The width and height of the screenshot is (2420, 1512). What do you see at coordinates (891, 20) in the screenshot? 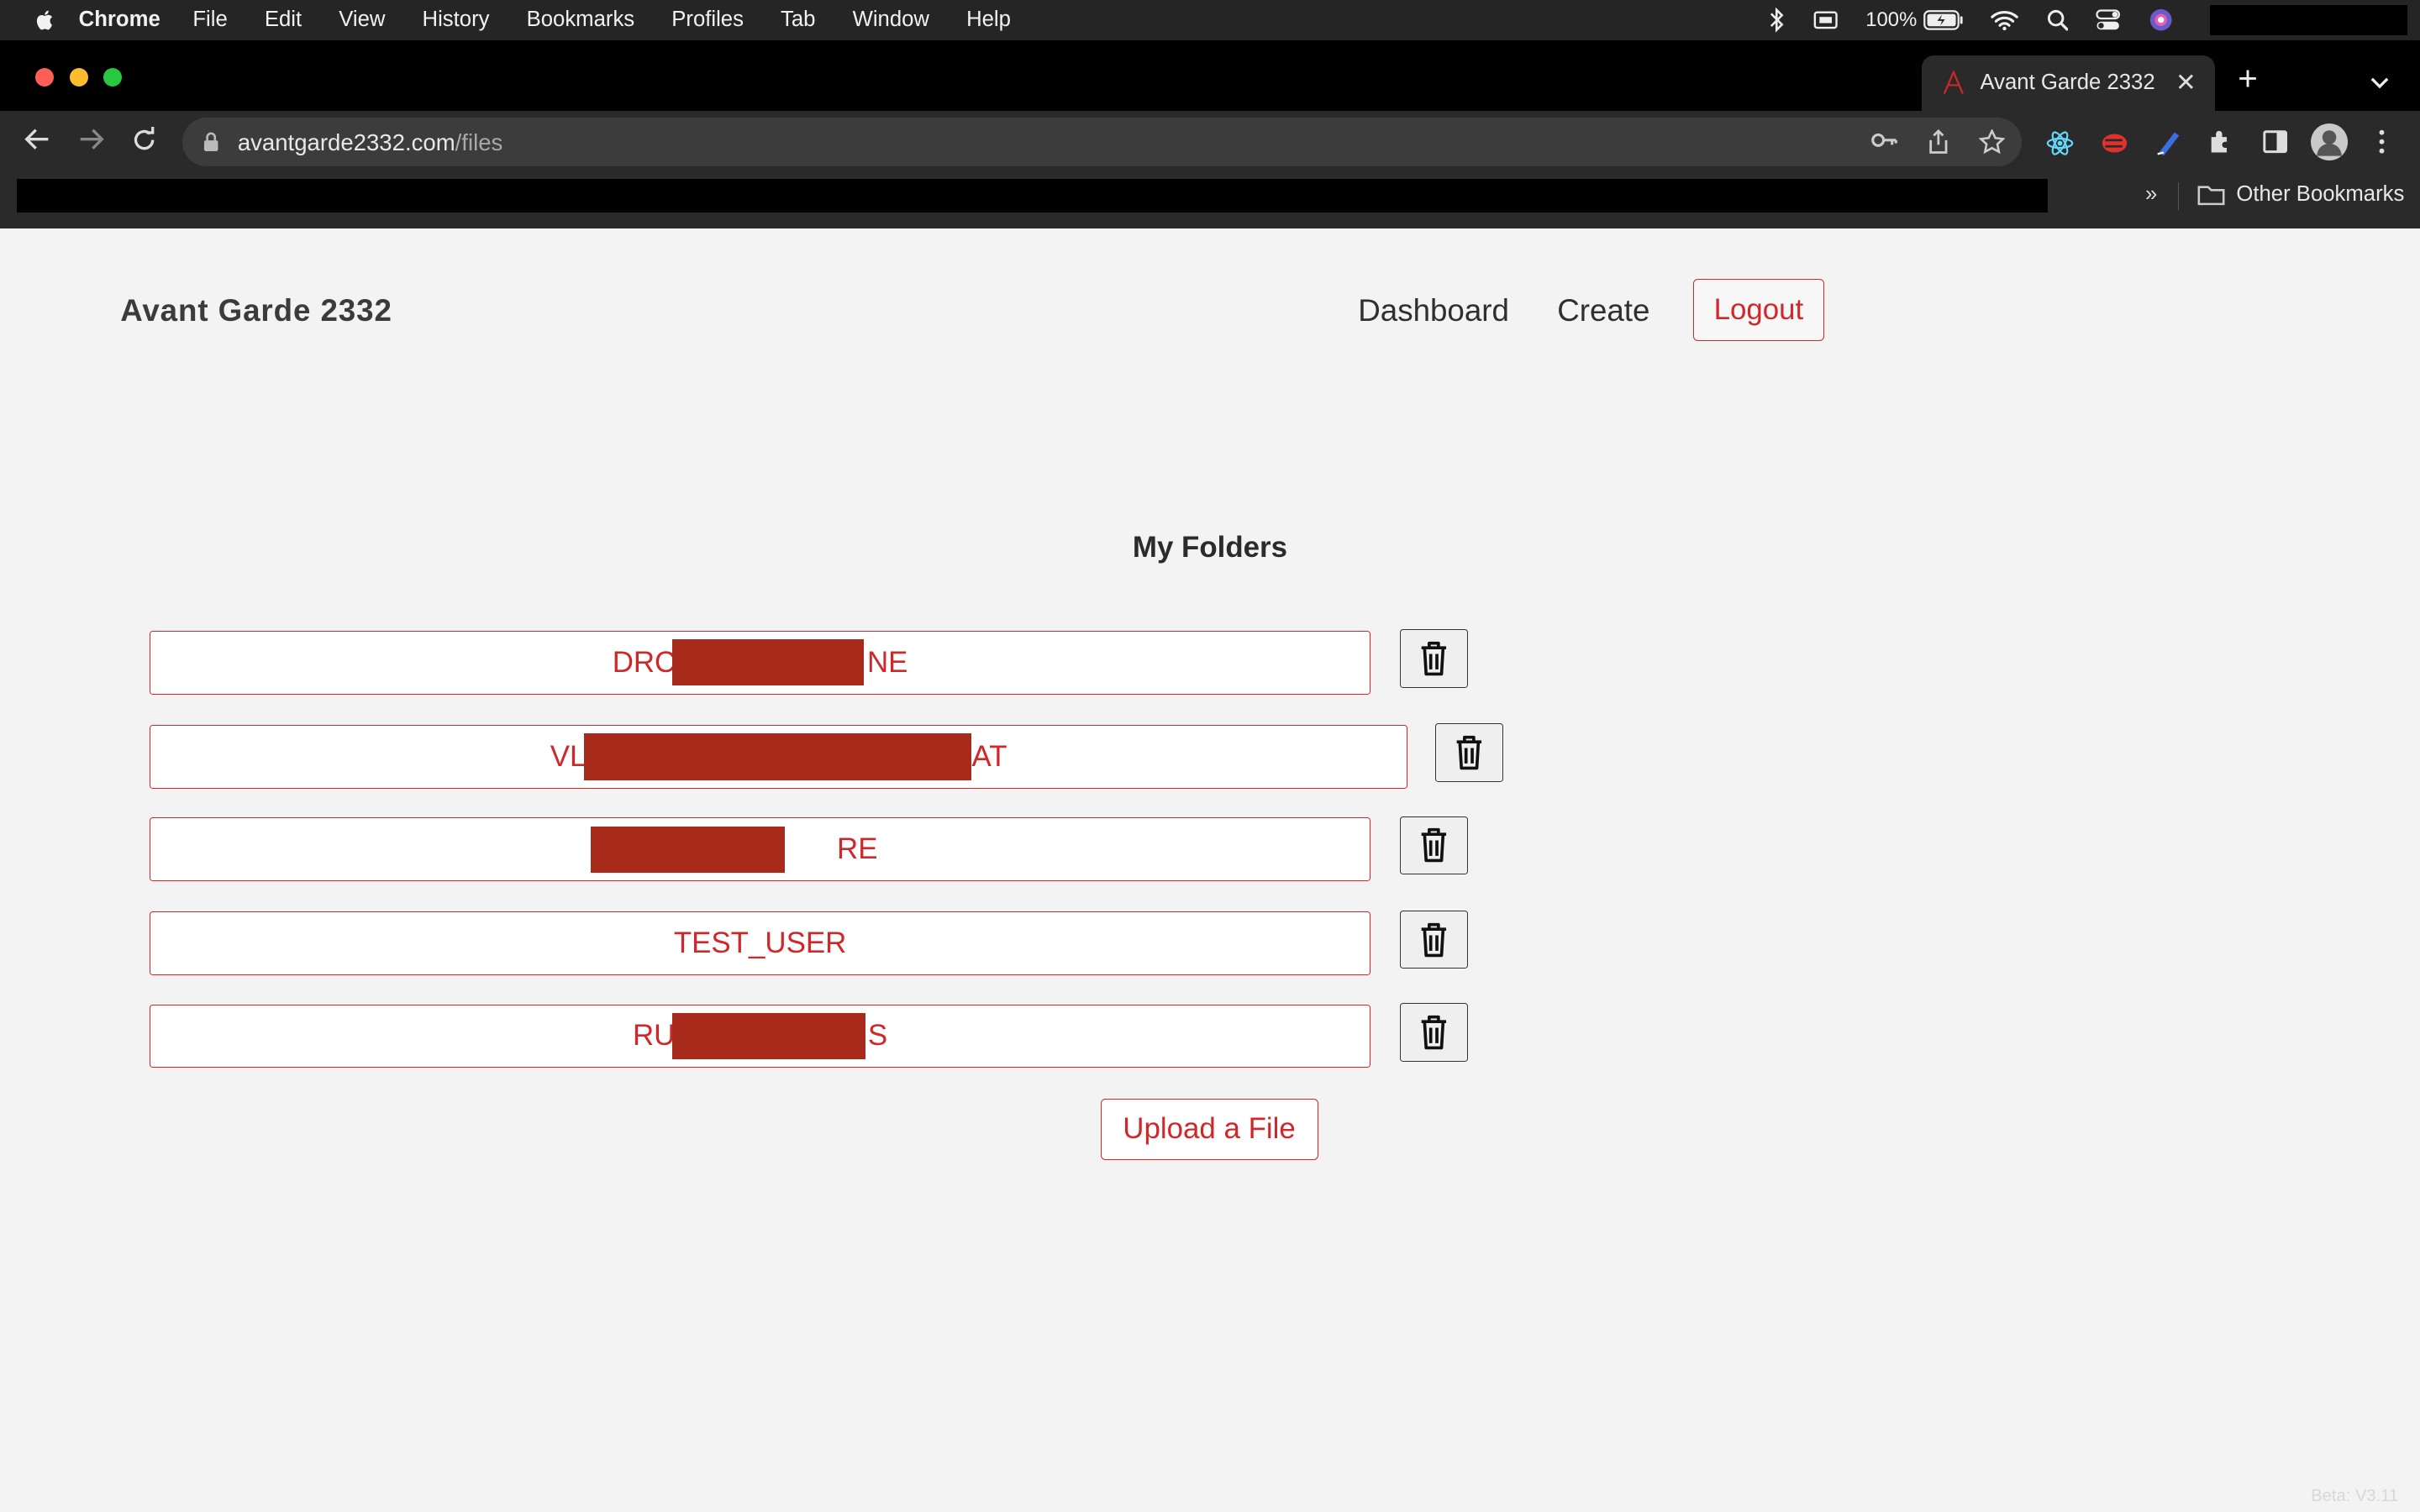
I see `menu-window: Window` at bounding box center [891, 20].